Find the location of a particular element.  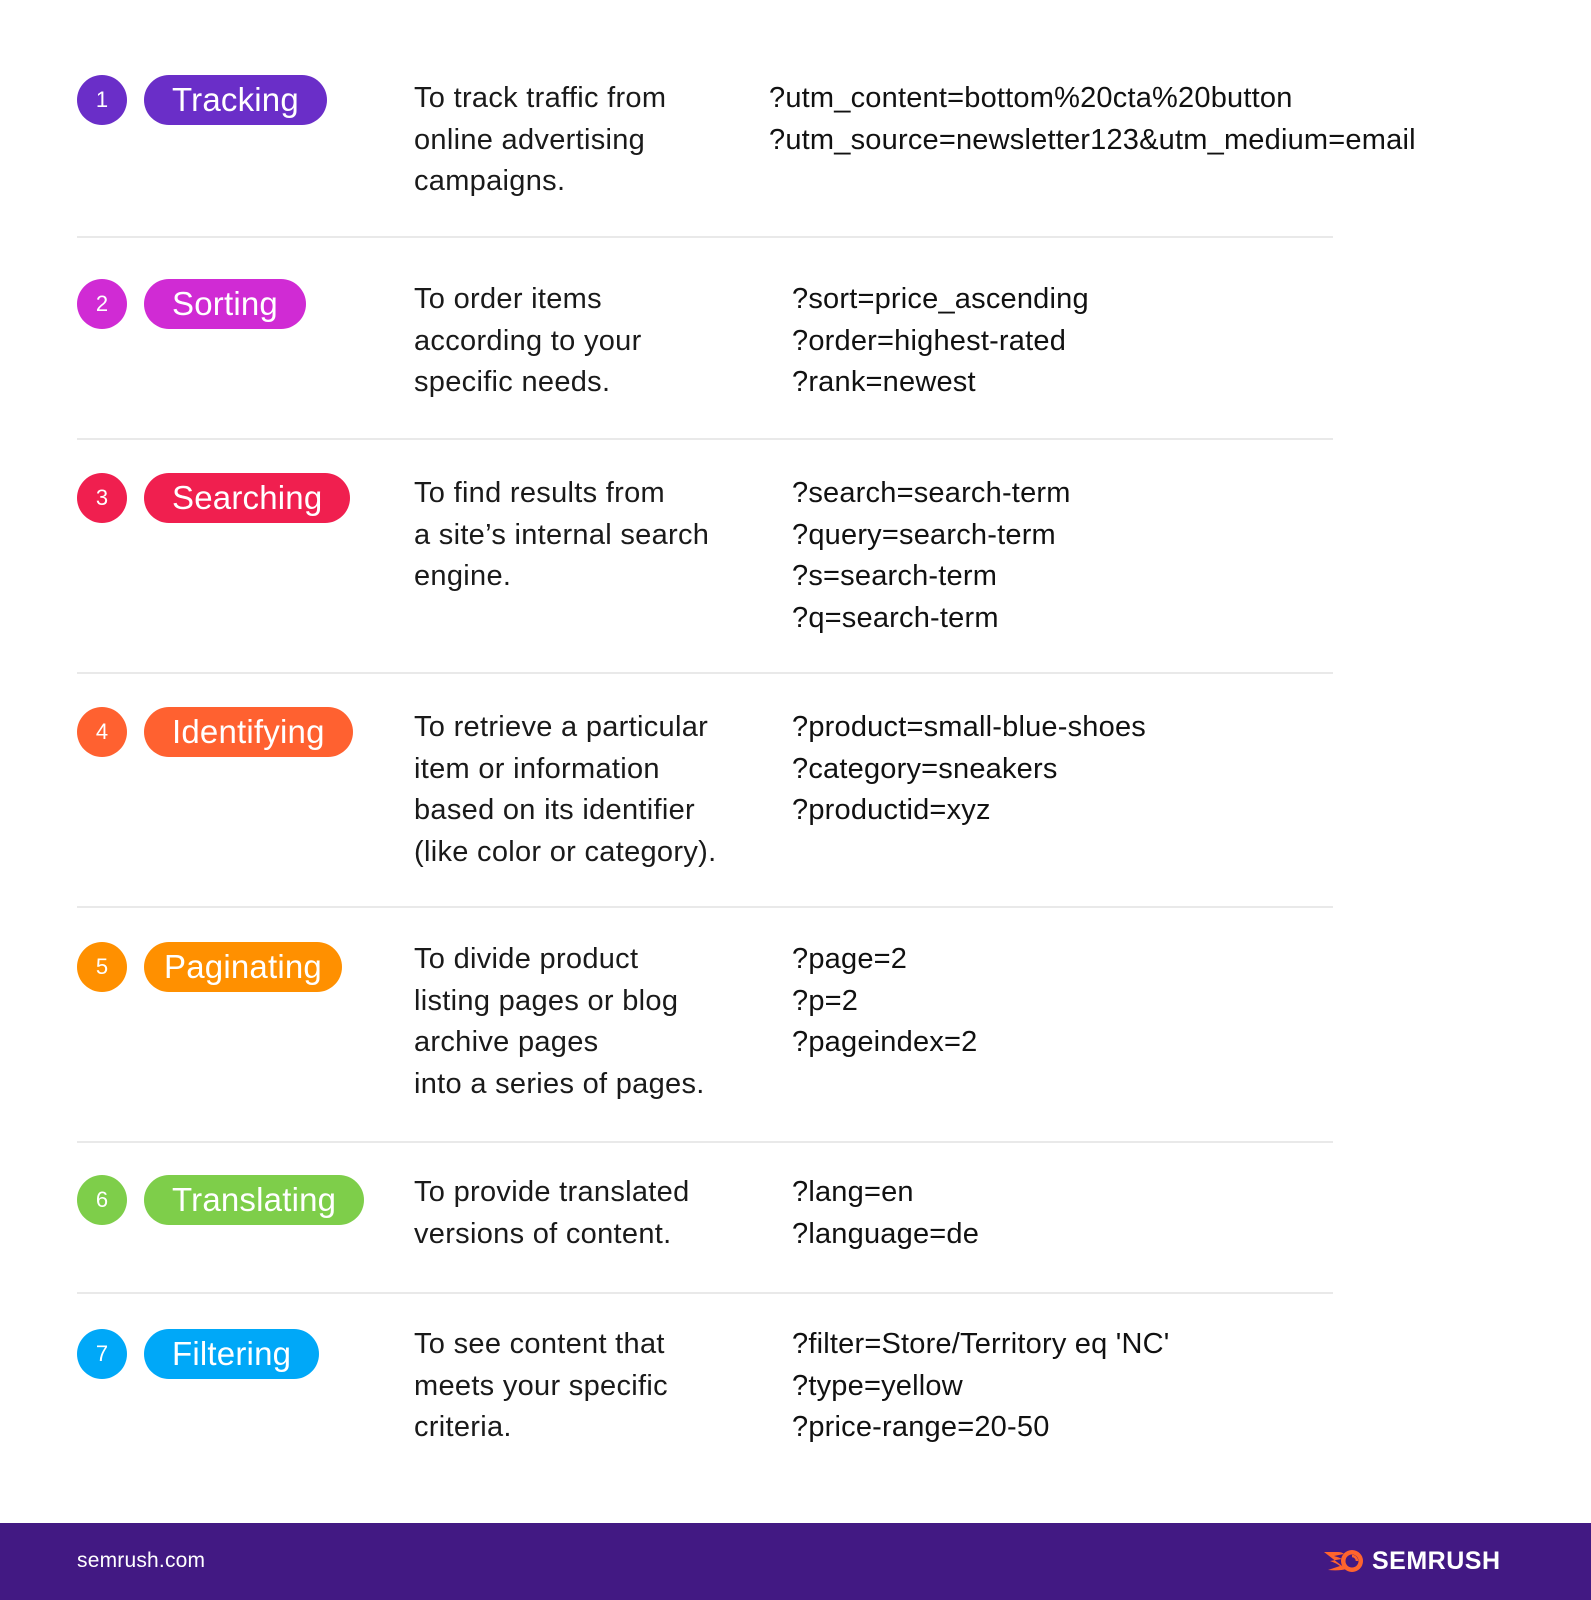

examples: ?page=2 ?p=2 ?pageindex=2 is located at coordinates (884, 1001).